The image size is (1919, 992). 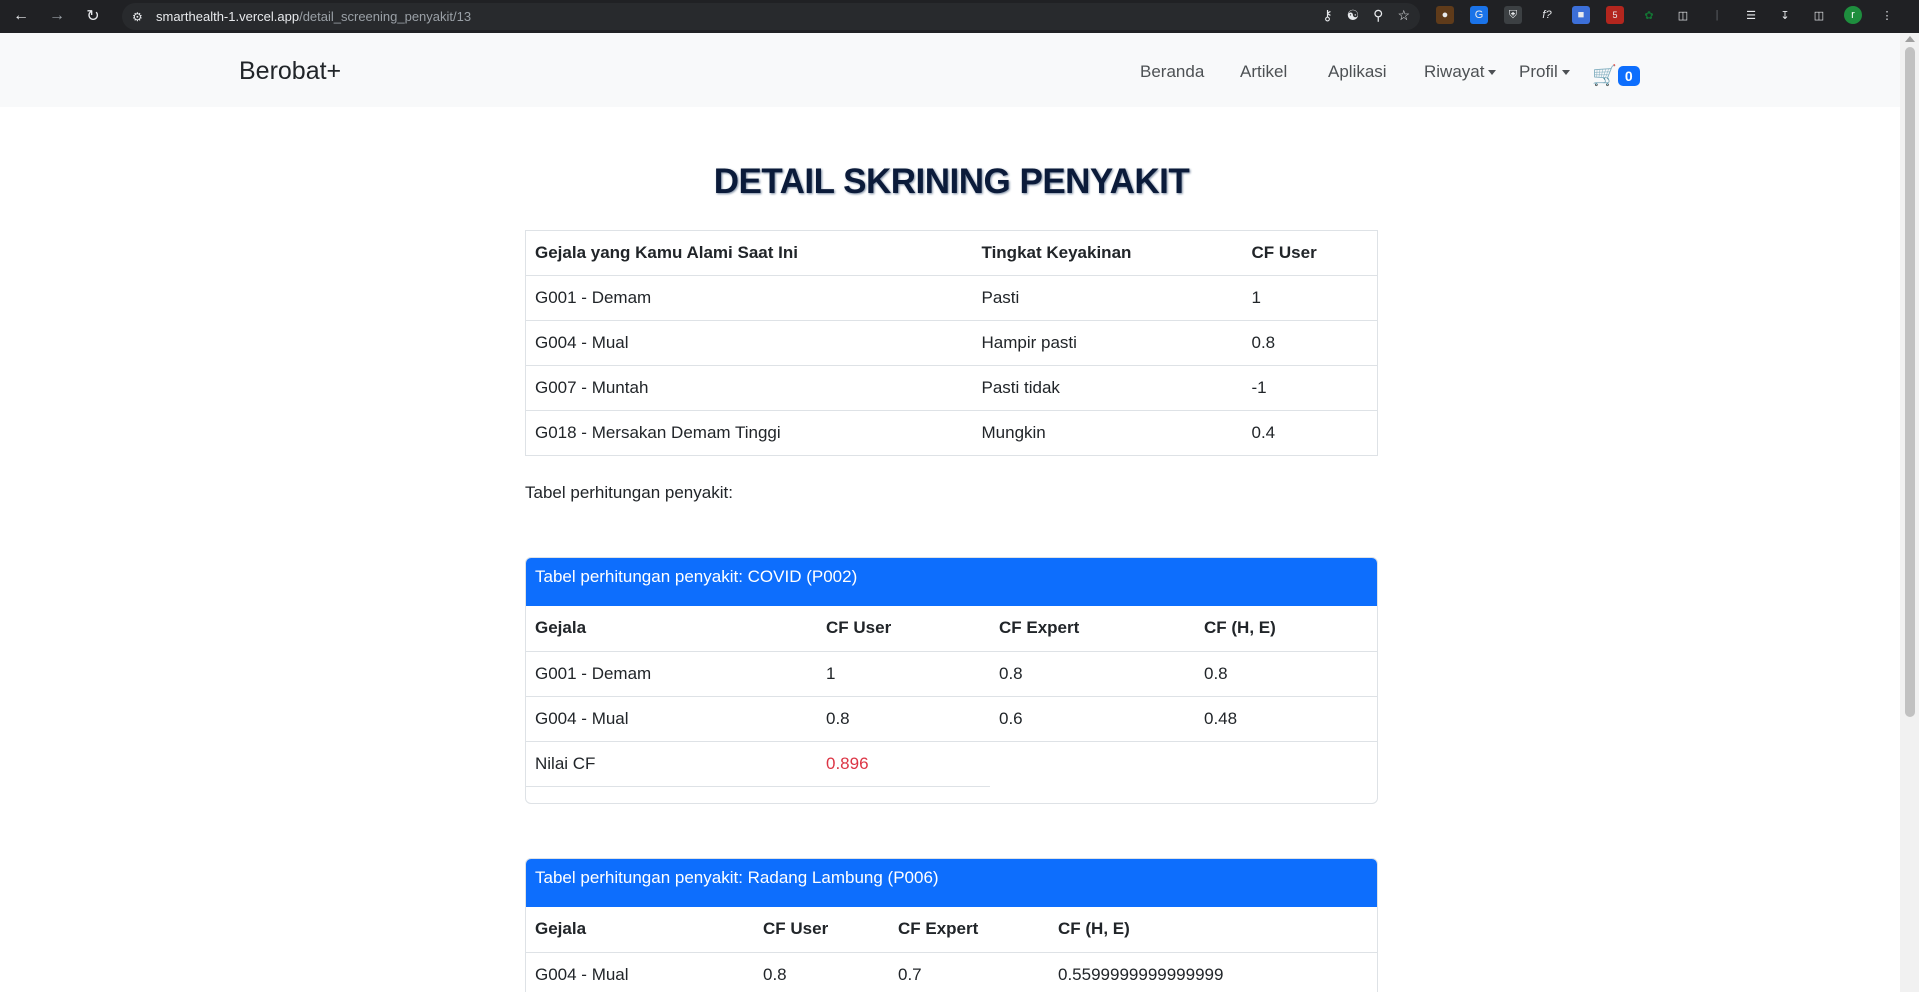 What do you see at coordinates (658, 432) in the screenshot?
I see `table-cell: G018 - Mersakan Demam Tinggi` at bounding box center [658, 432].